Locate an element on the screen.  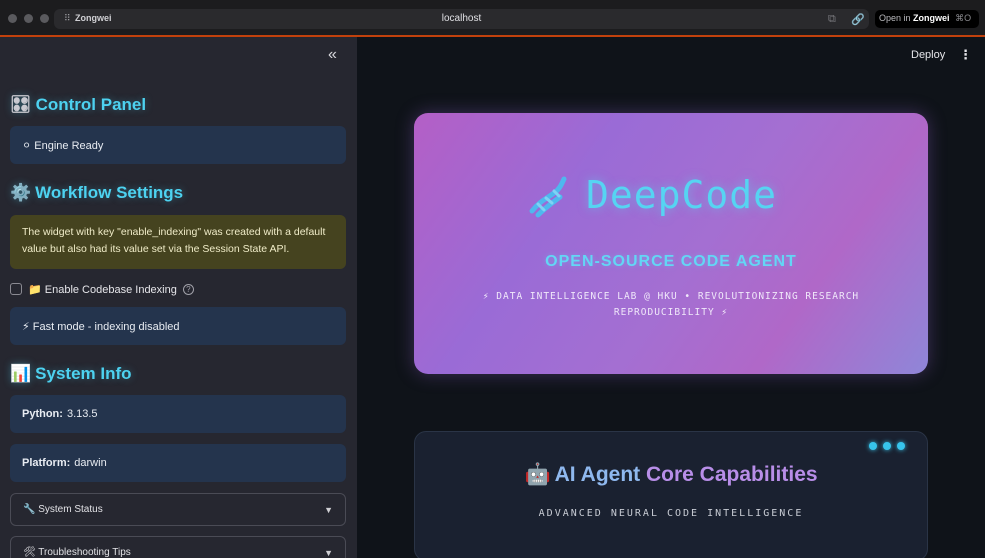
control-panel-heading: 🎛 Control Panel is located at coordinates (78, 105).